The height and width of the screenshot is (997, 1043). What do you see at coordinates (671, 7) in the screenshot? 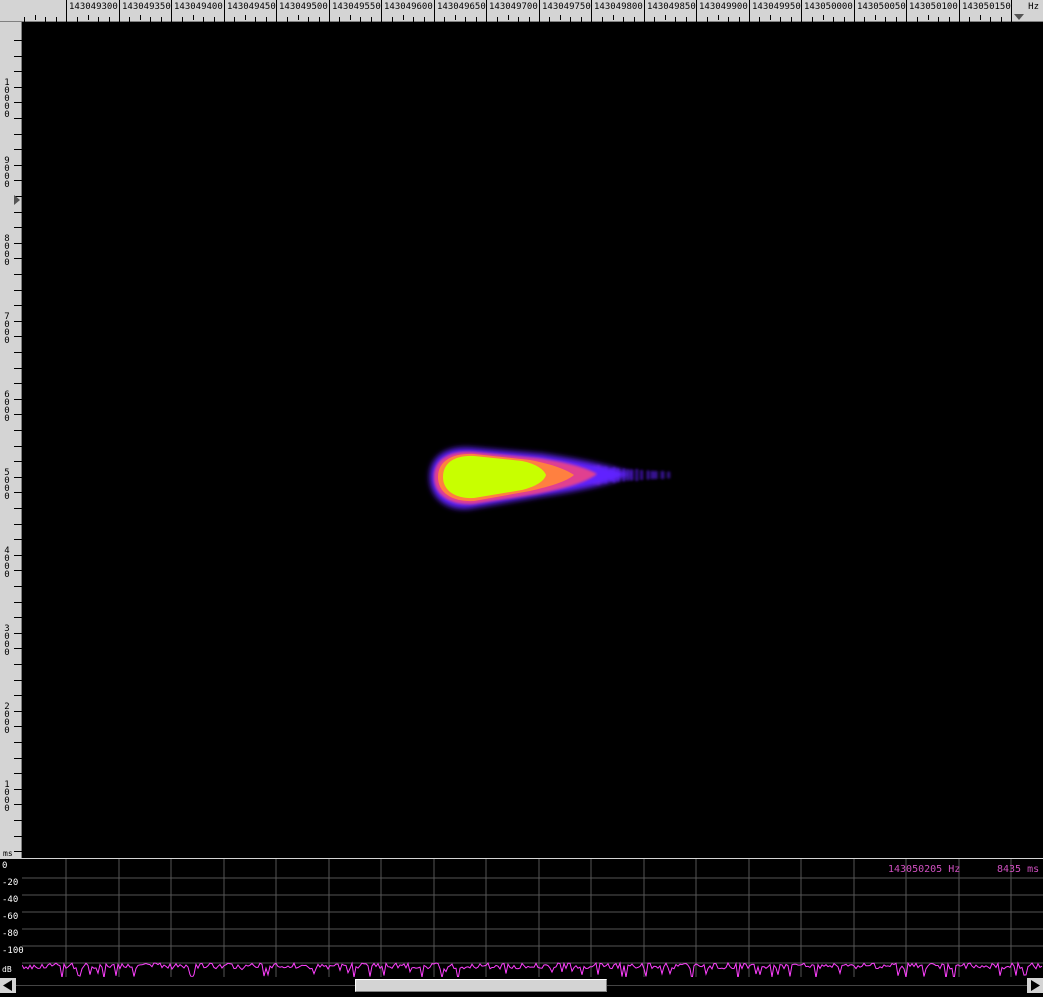
I see `frequency-tick-label: 143049850` at bounding box center [671, 7].